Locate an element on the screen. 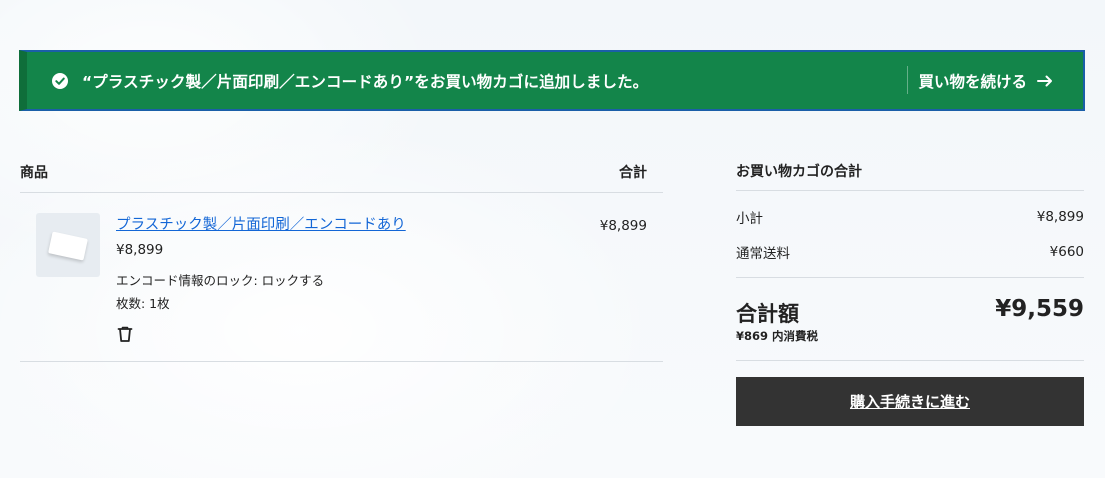 This screenshot has width=1105, height=478. subtotal-label: 小計 is located at coordinates (749, 218).